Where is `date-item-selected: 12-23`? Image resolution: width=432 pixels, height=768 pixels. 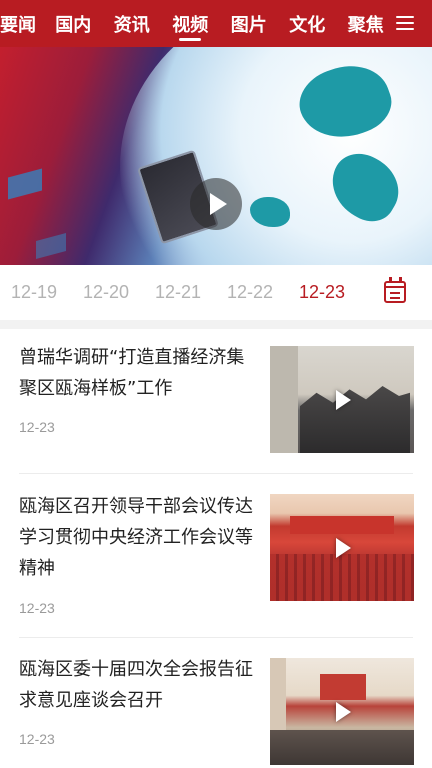 date-item-selected: 12-23 is located at coordinates (322, 292).